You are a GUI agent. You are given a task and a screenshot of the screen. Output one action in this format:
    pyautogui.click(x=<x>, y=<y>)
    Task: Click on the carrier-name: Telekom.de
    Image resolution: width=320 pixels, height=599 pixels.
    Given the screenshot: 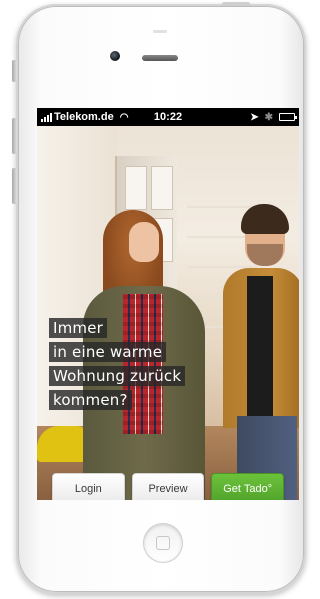 What is the action you would take?
    pyautogui.click(x=84, y=117)
    